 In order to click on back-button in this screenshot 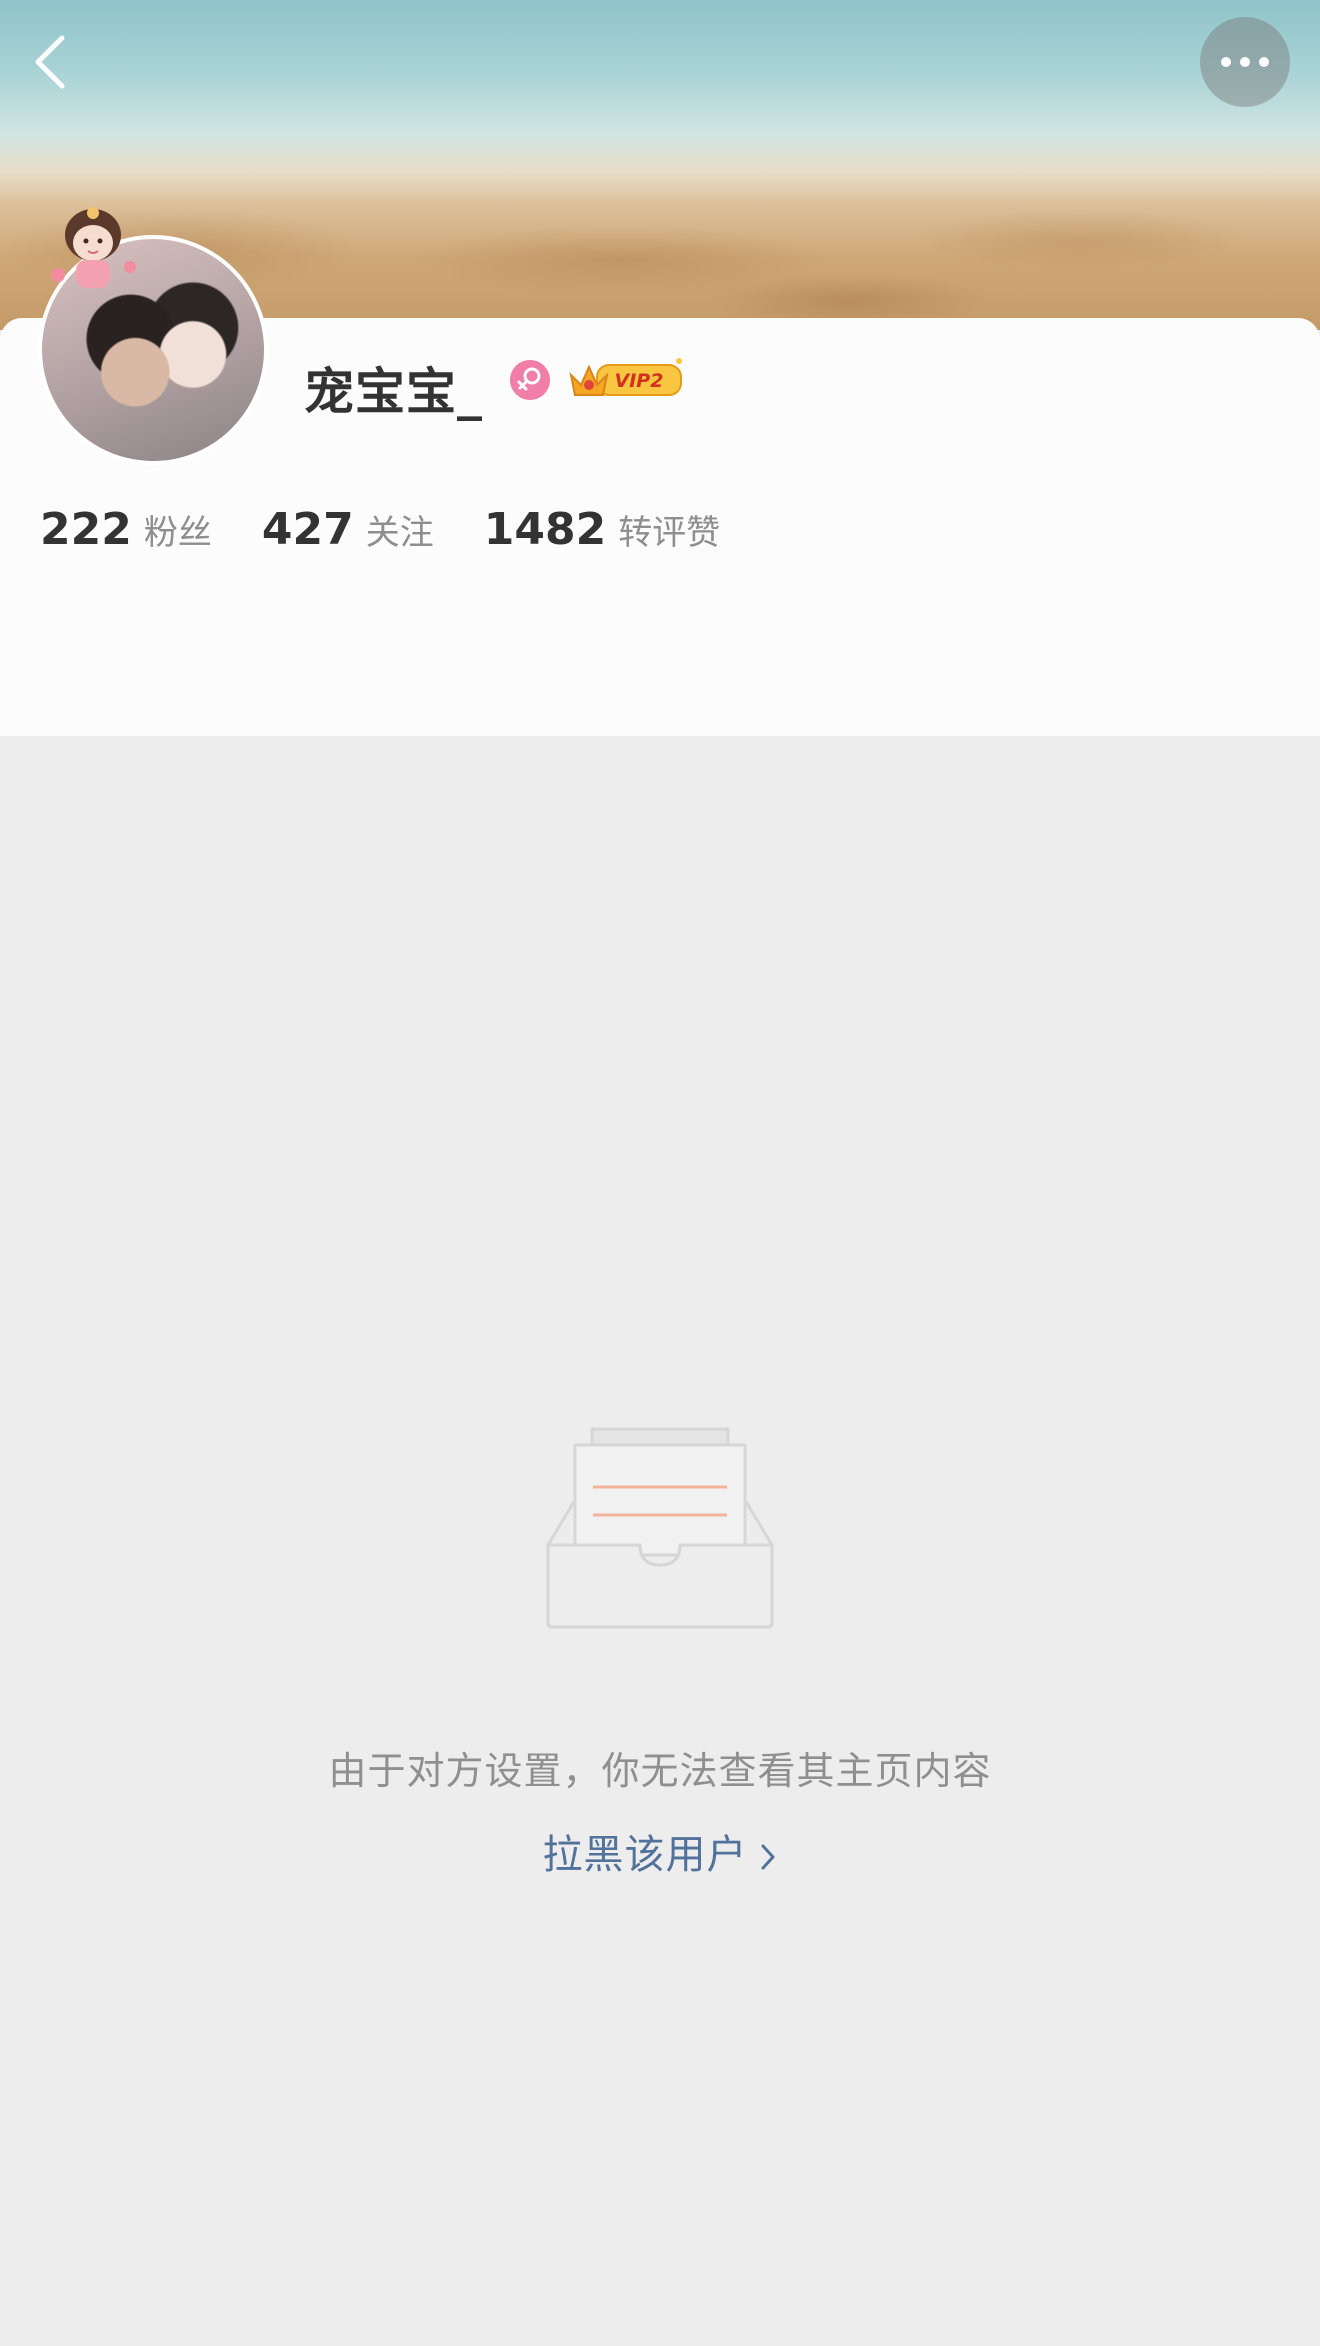, I will do `click(53, 65)`.